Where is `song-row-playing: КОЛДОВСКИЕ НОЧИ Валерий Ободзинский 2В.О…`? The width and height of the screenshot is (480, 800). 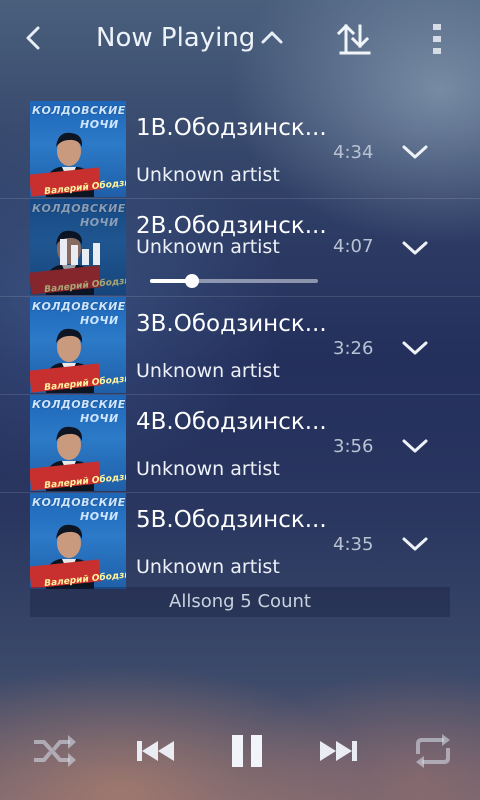
song-row-playing: КОЛДОВСКИЕ НОЧИ Валерий Ободзинский 2В.О… is located at coordinates (240, 248).